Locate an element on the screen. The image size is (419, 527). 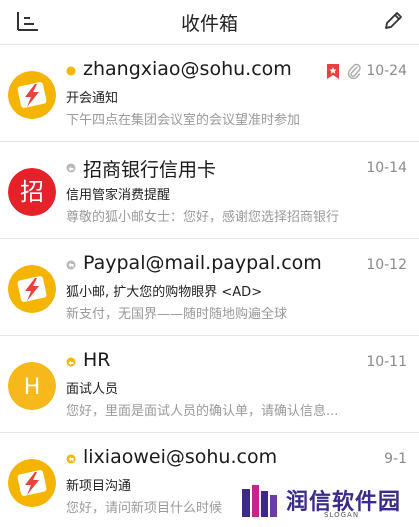
h-avatar: H is located at coordinates (32, 386).